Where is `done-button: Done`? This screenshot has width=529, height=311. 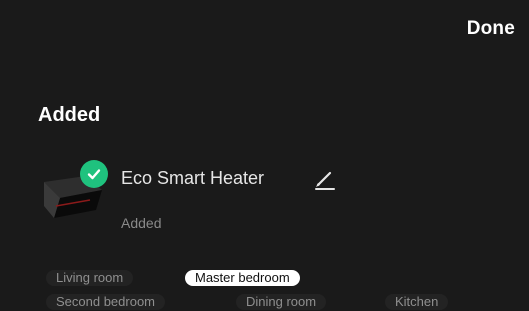
done-button: Done is located at coordinates (491, 29).